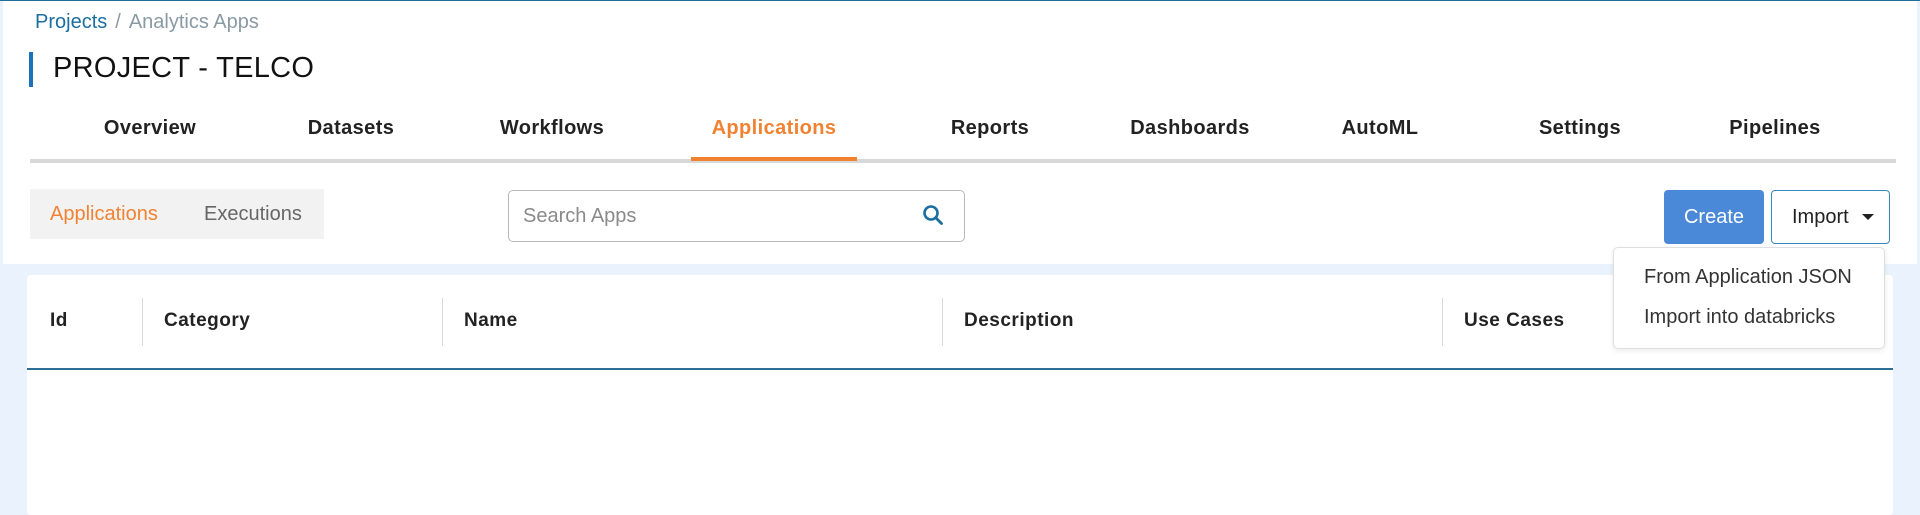 The height and width of the screenshot is (515, 1920). I want to click on breadcrumb-projects-link: Projects, so click(71, 22).